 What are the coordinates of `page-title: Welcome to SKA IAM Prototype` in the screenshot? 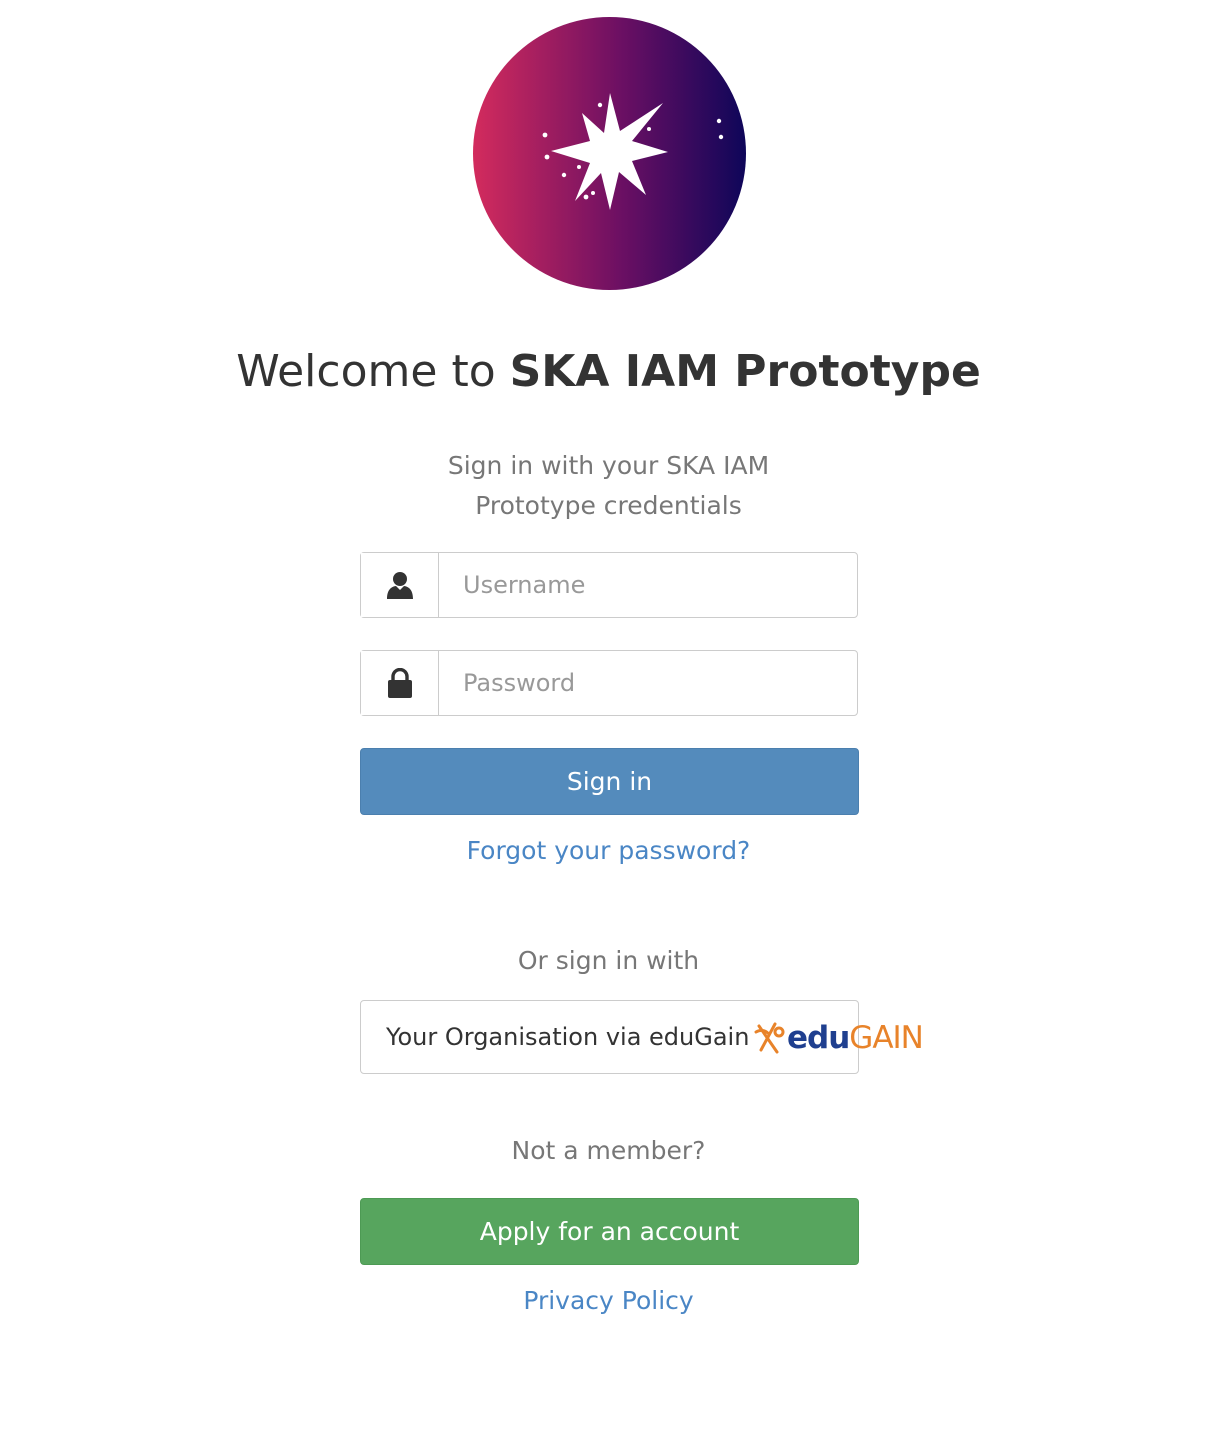 It's located at (608, 372).